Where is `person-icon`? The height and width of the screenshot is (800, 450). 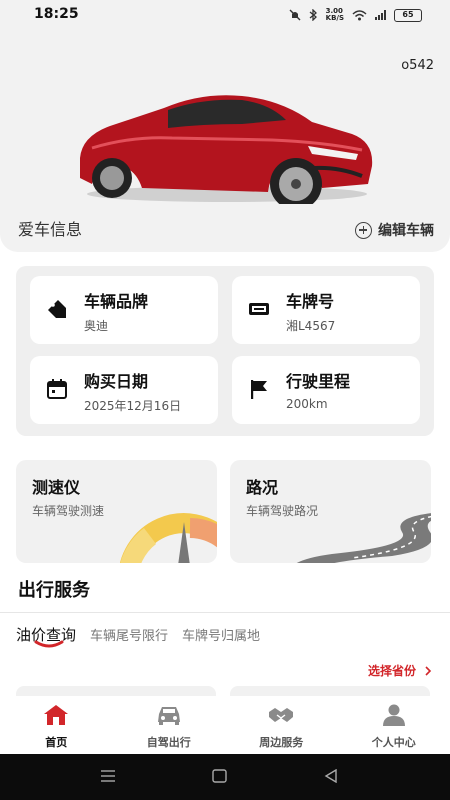 person-icon is located at coordinates (393, 715).